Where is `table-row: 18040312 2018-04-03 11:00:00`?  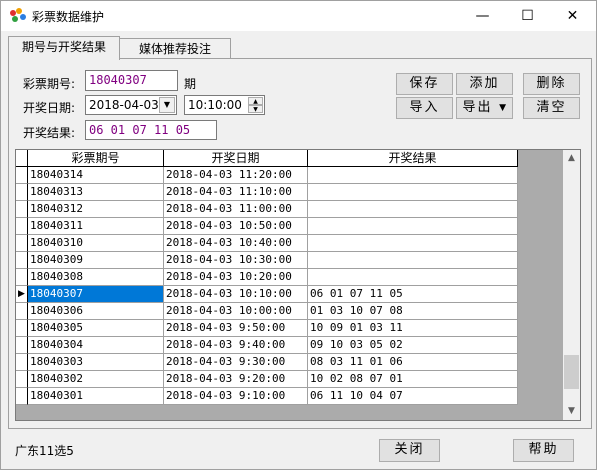 table-row: 18040312 2018-04-03 11:00:00 is located at coordinates (267, 209).